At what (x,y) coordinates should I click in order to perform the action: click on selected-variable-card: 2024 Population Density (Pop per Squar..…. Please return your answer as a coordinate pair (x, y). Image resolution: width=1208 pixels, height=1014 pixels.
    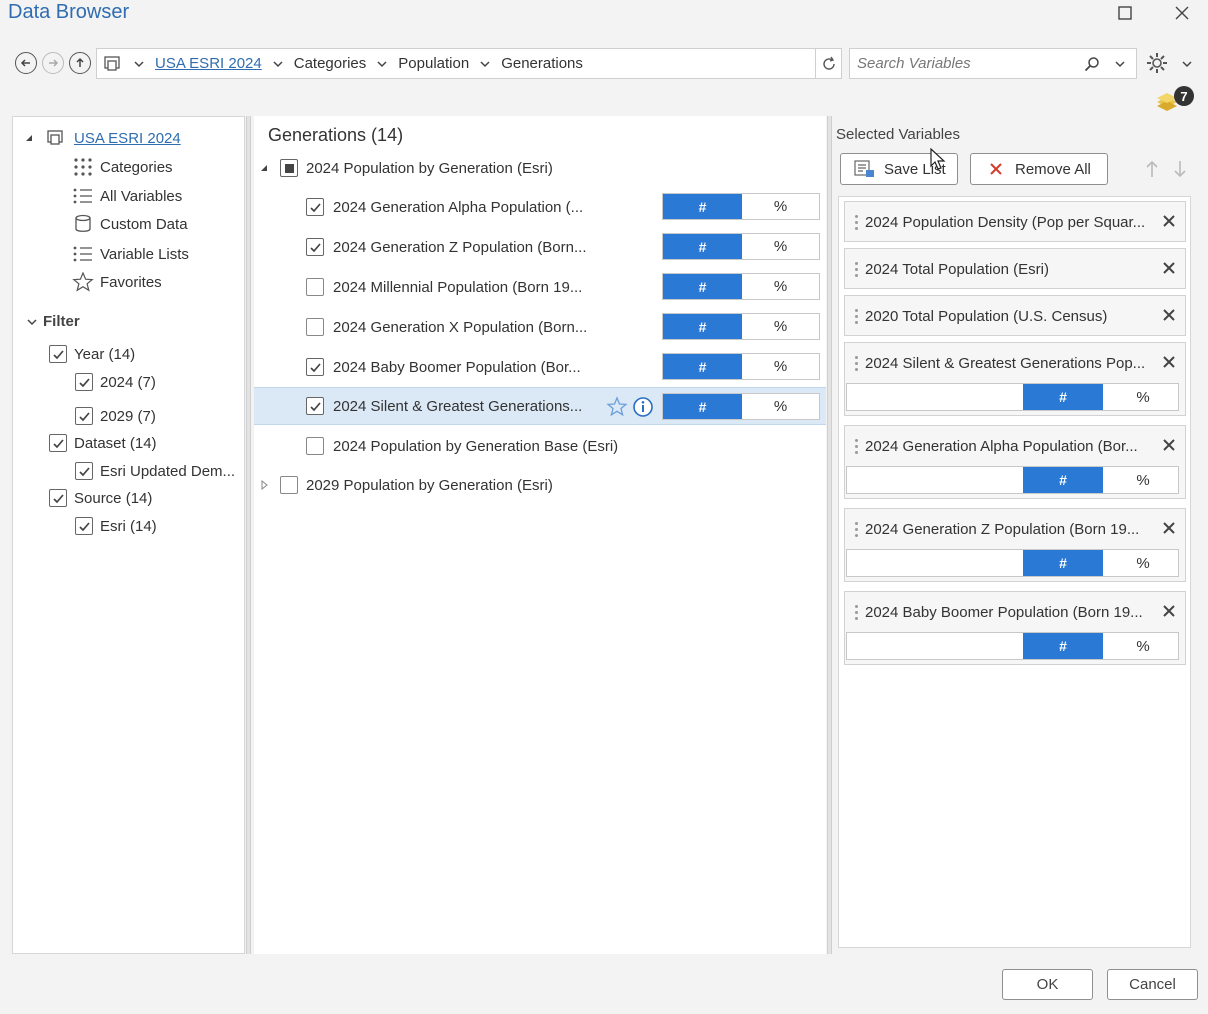
    Looking at the image, I should click on (1015, 221).